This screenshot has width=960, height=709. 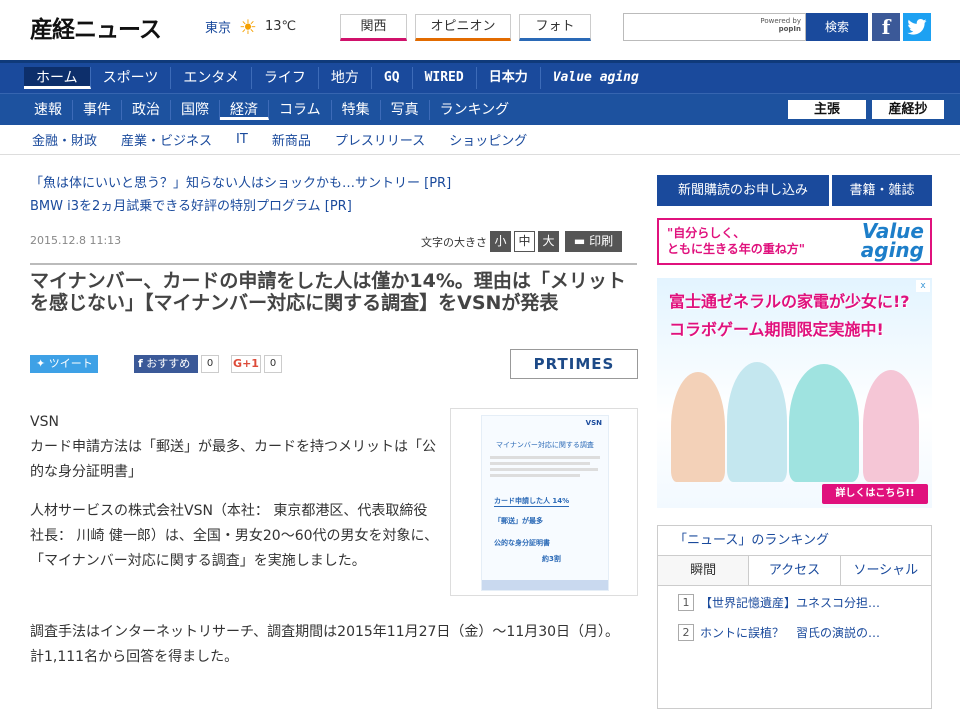 What do you see at coordinates (210, 364) in the screenshot?
I see `facebook-count: 0` at bounding box center [210, 364].